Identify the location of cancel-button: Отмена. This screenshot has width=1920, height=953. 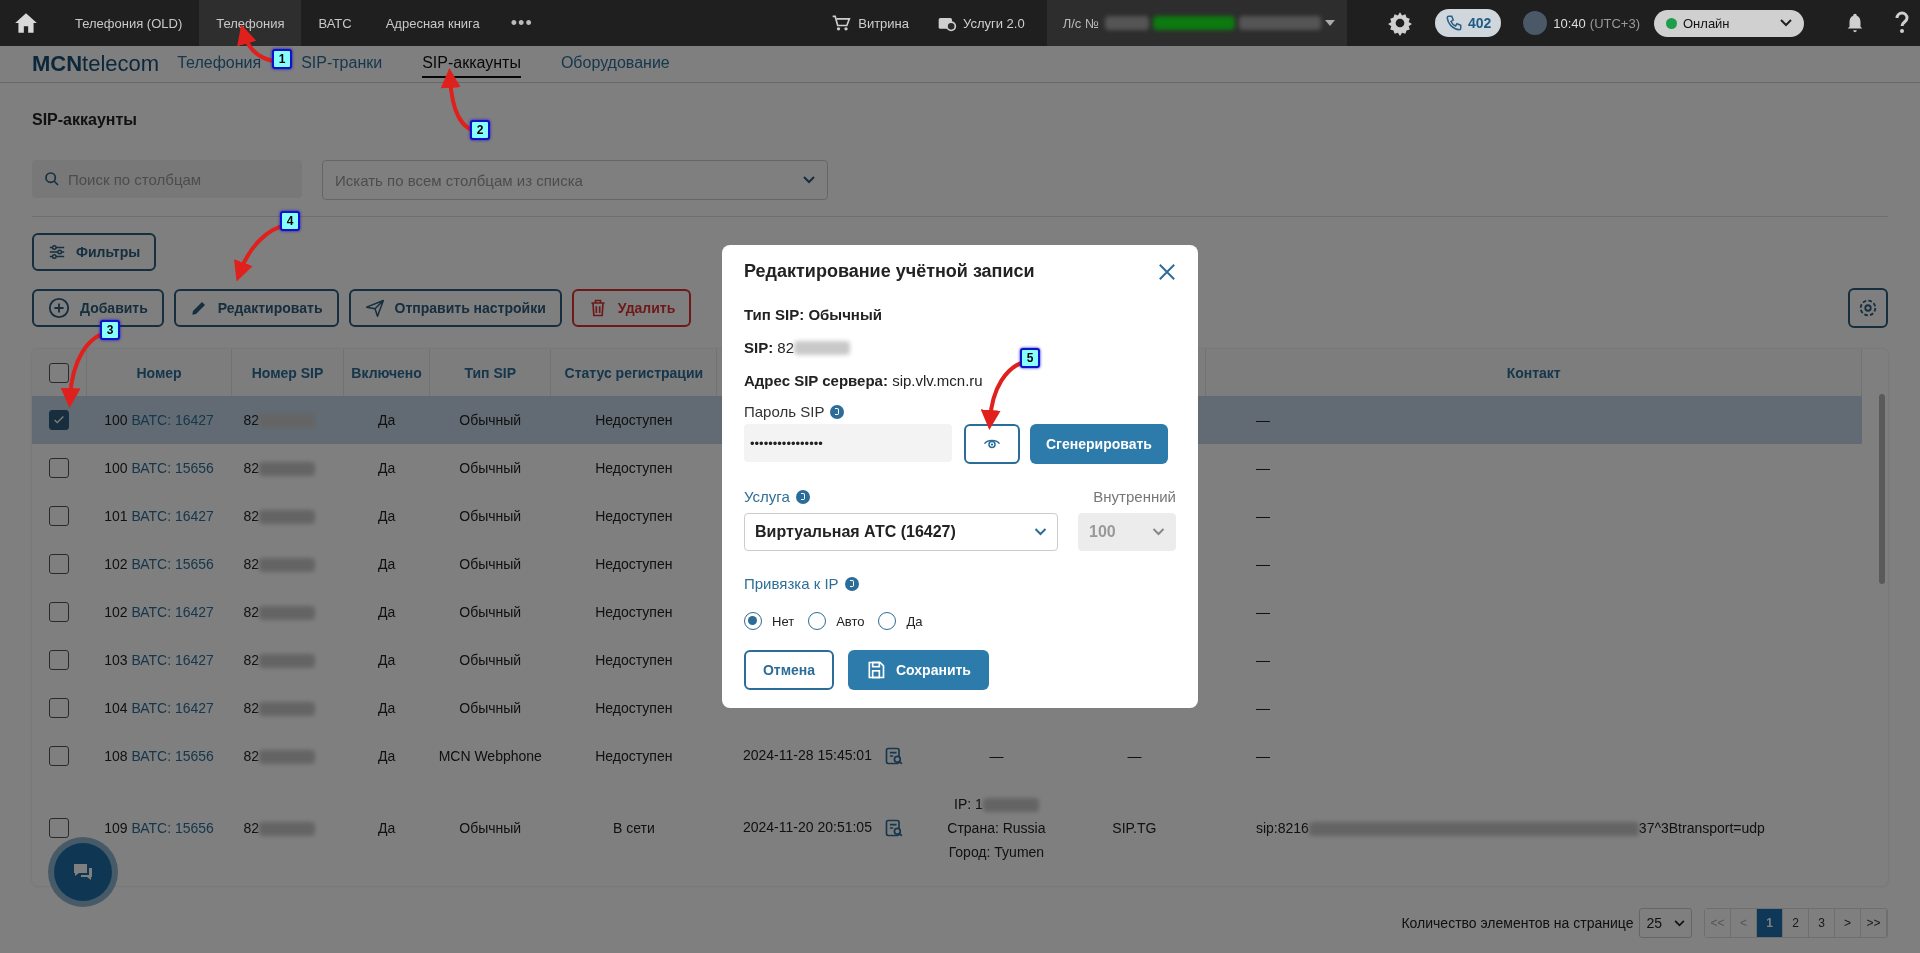
(789, 670).